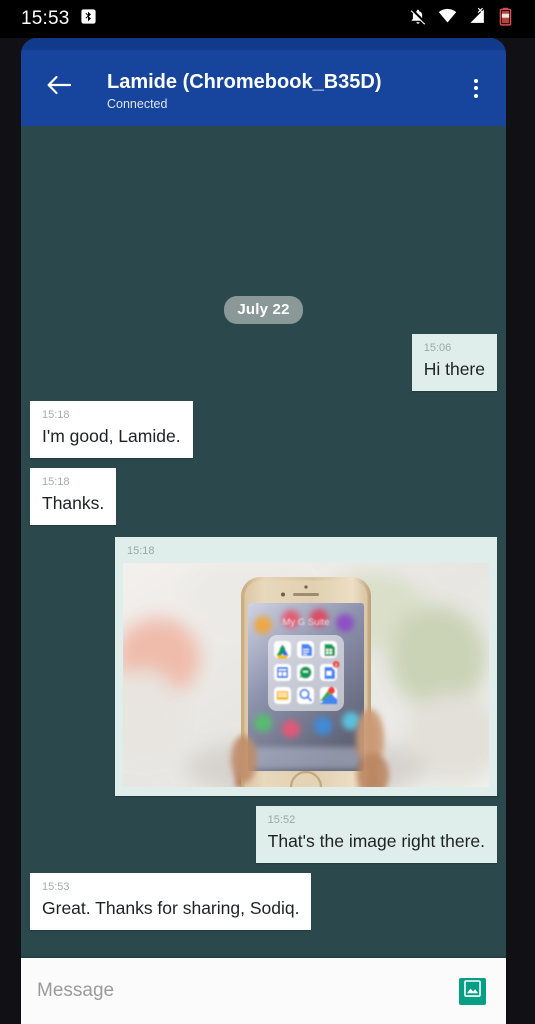 This screenshot has width=535, height=1024. I want to click on battery-icon, so click(505, 19).